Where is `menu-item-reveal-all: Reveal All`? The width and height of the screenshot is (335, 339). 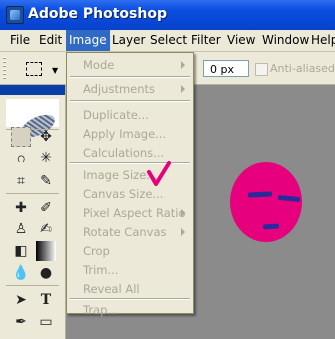 menu-item-reveal-all: Reveal All is located at coordinates (111, 289).